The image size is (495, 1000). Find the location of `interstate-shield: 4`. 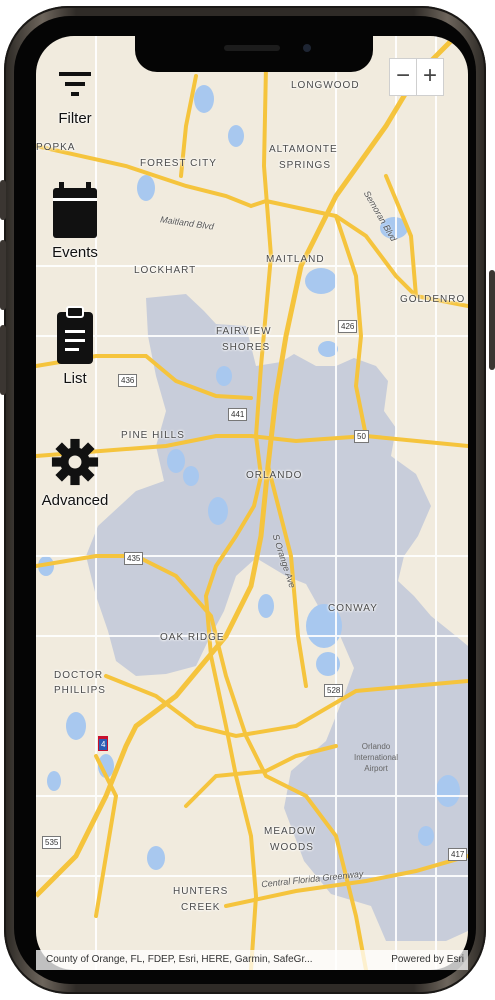

interstate-shield: 4 is located at coordinates (103, 743).